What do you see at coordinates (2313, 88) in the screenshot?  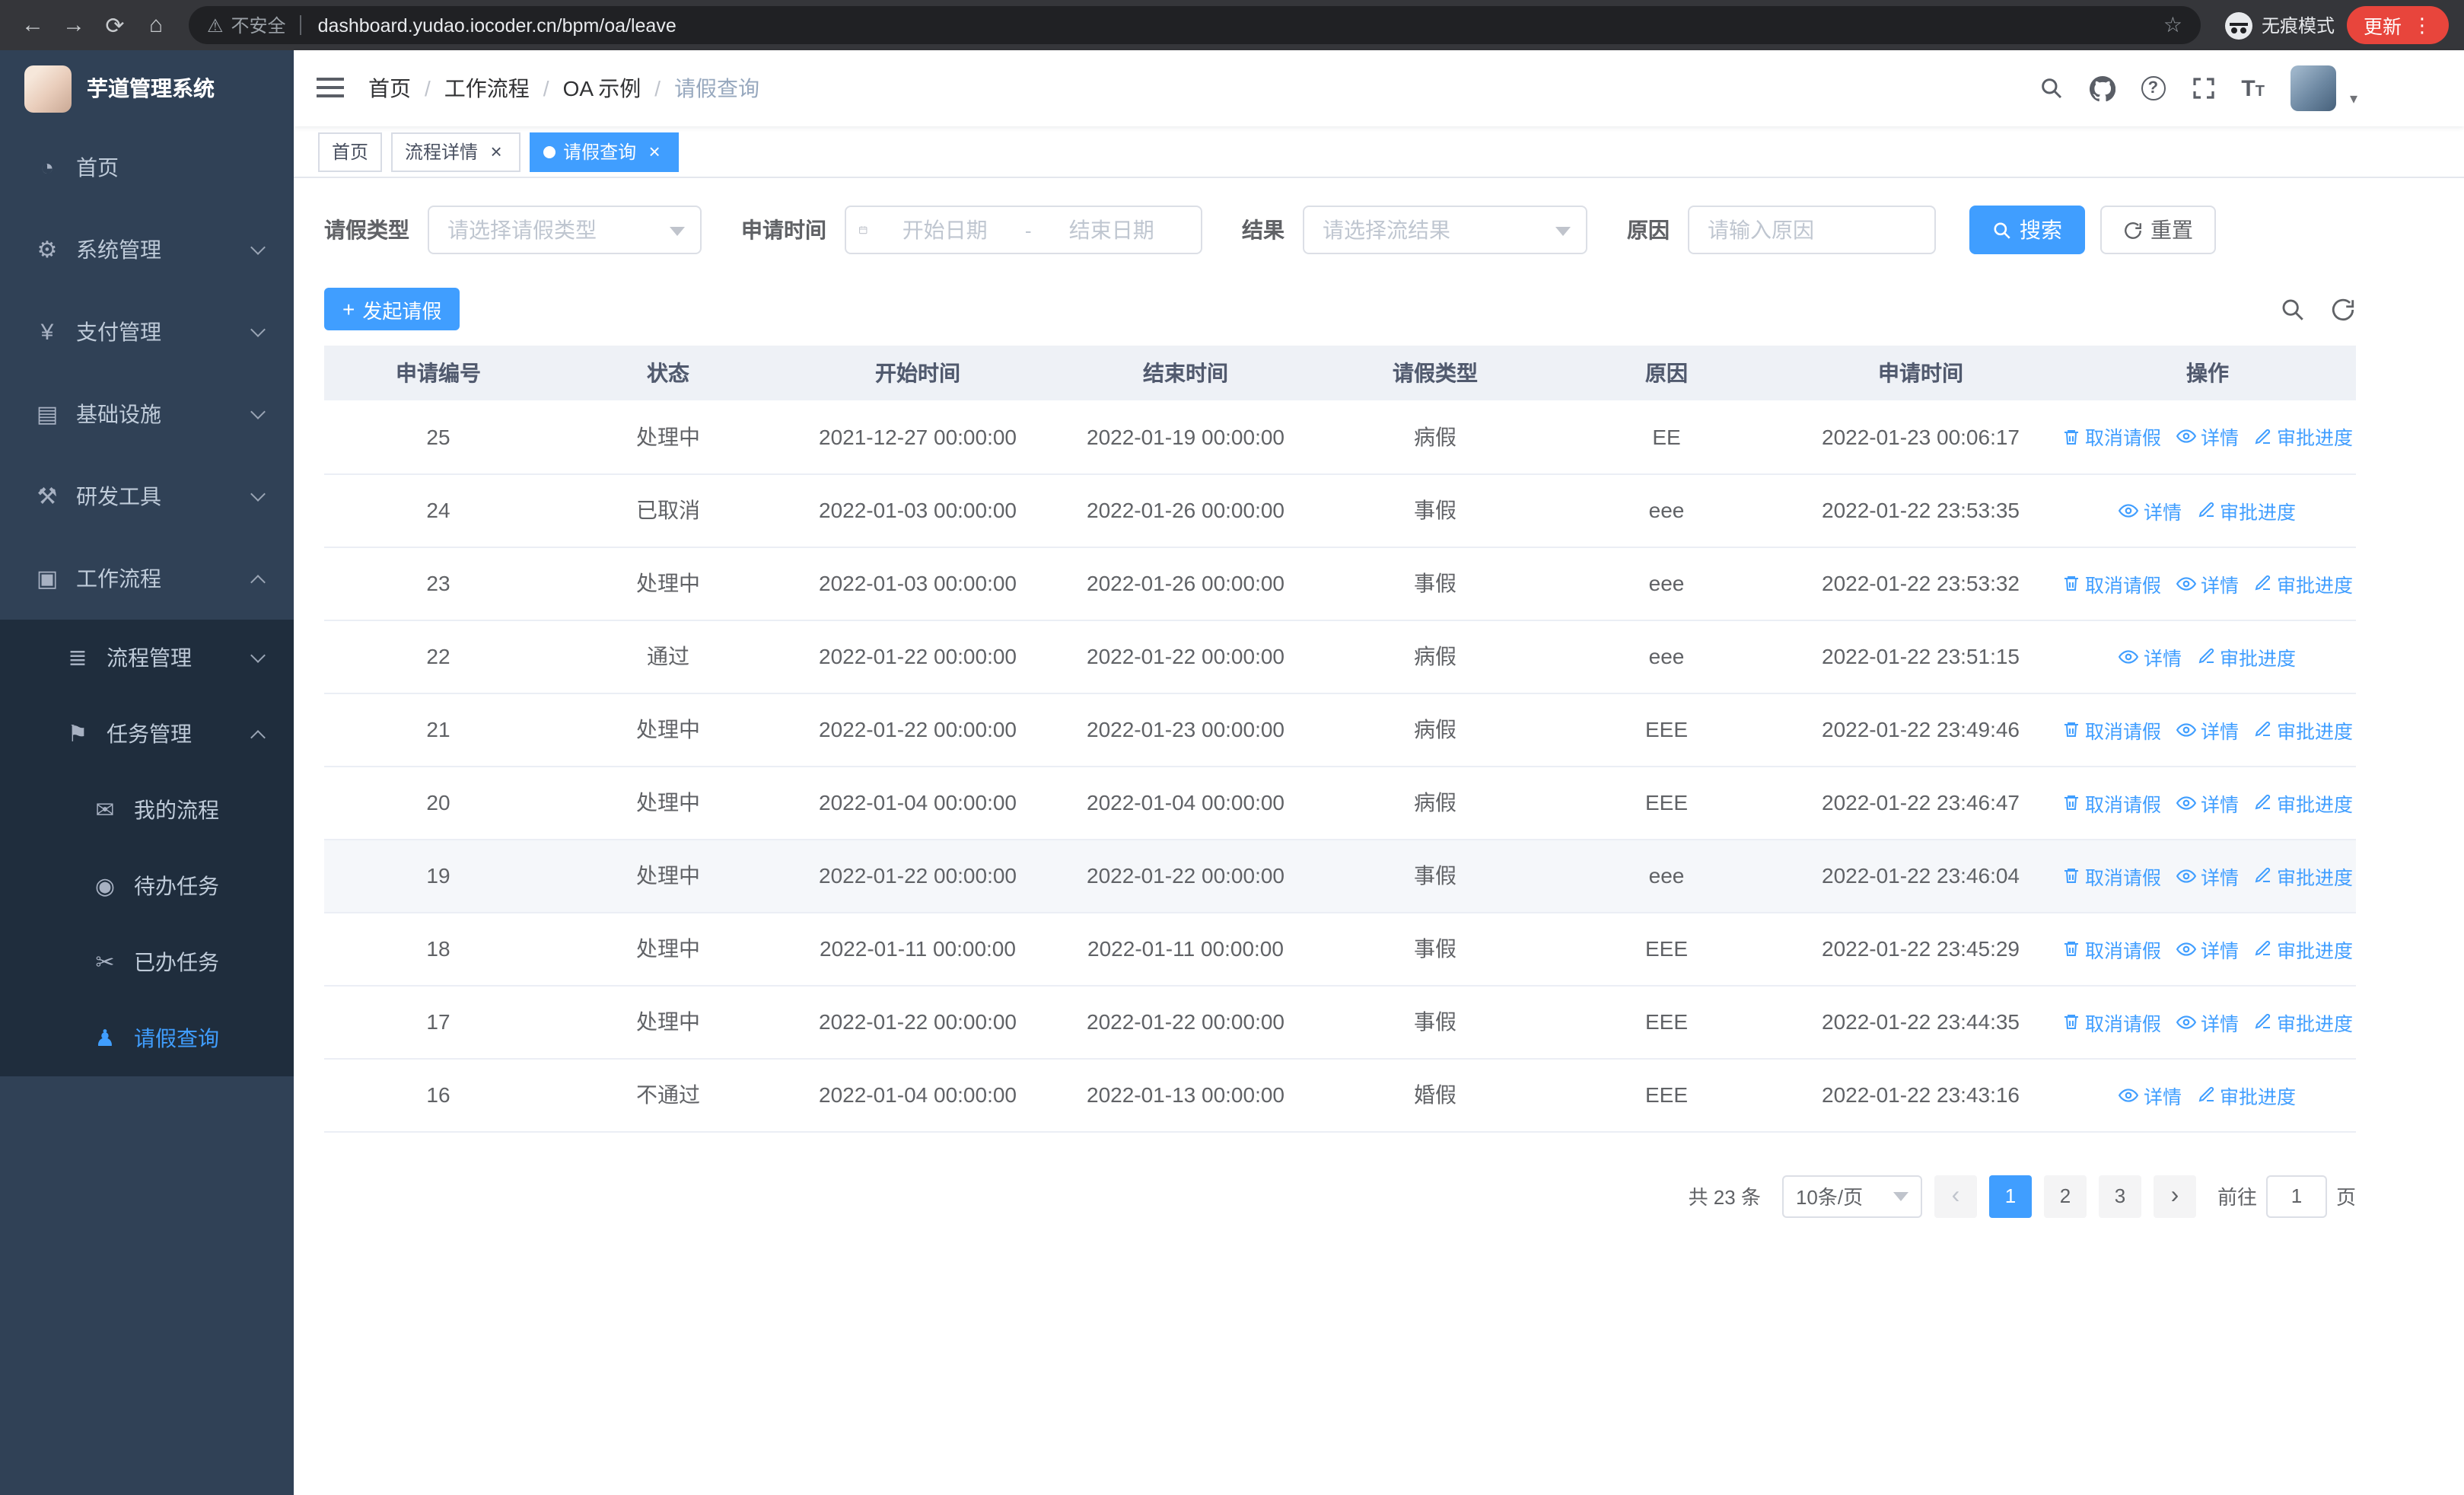 I see `avatar` at bounding box center [2313, 88].